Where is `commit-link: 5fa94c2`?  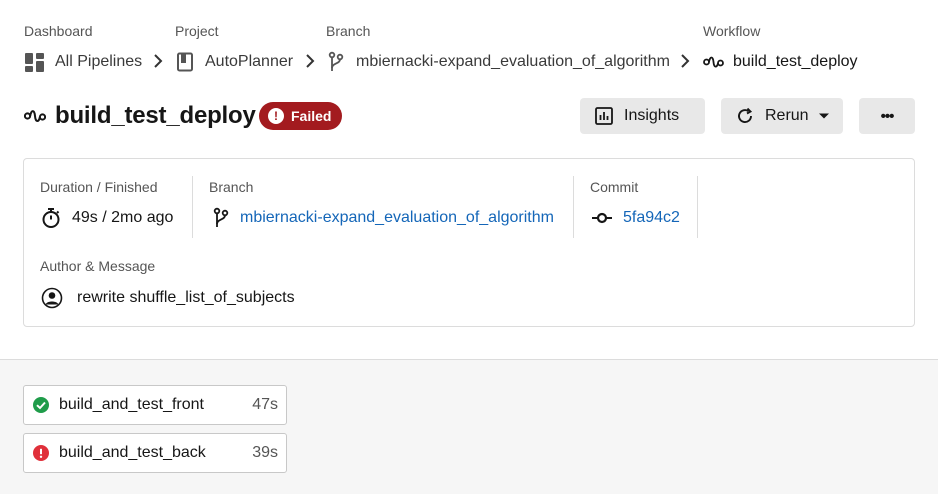 commit-link: 5fa94c2 is located at coordinates (635, 218).